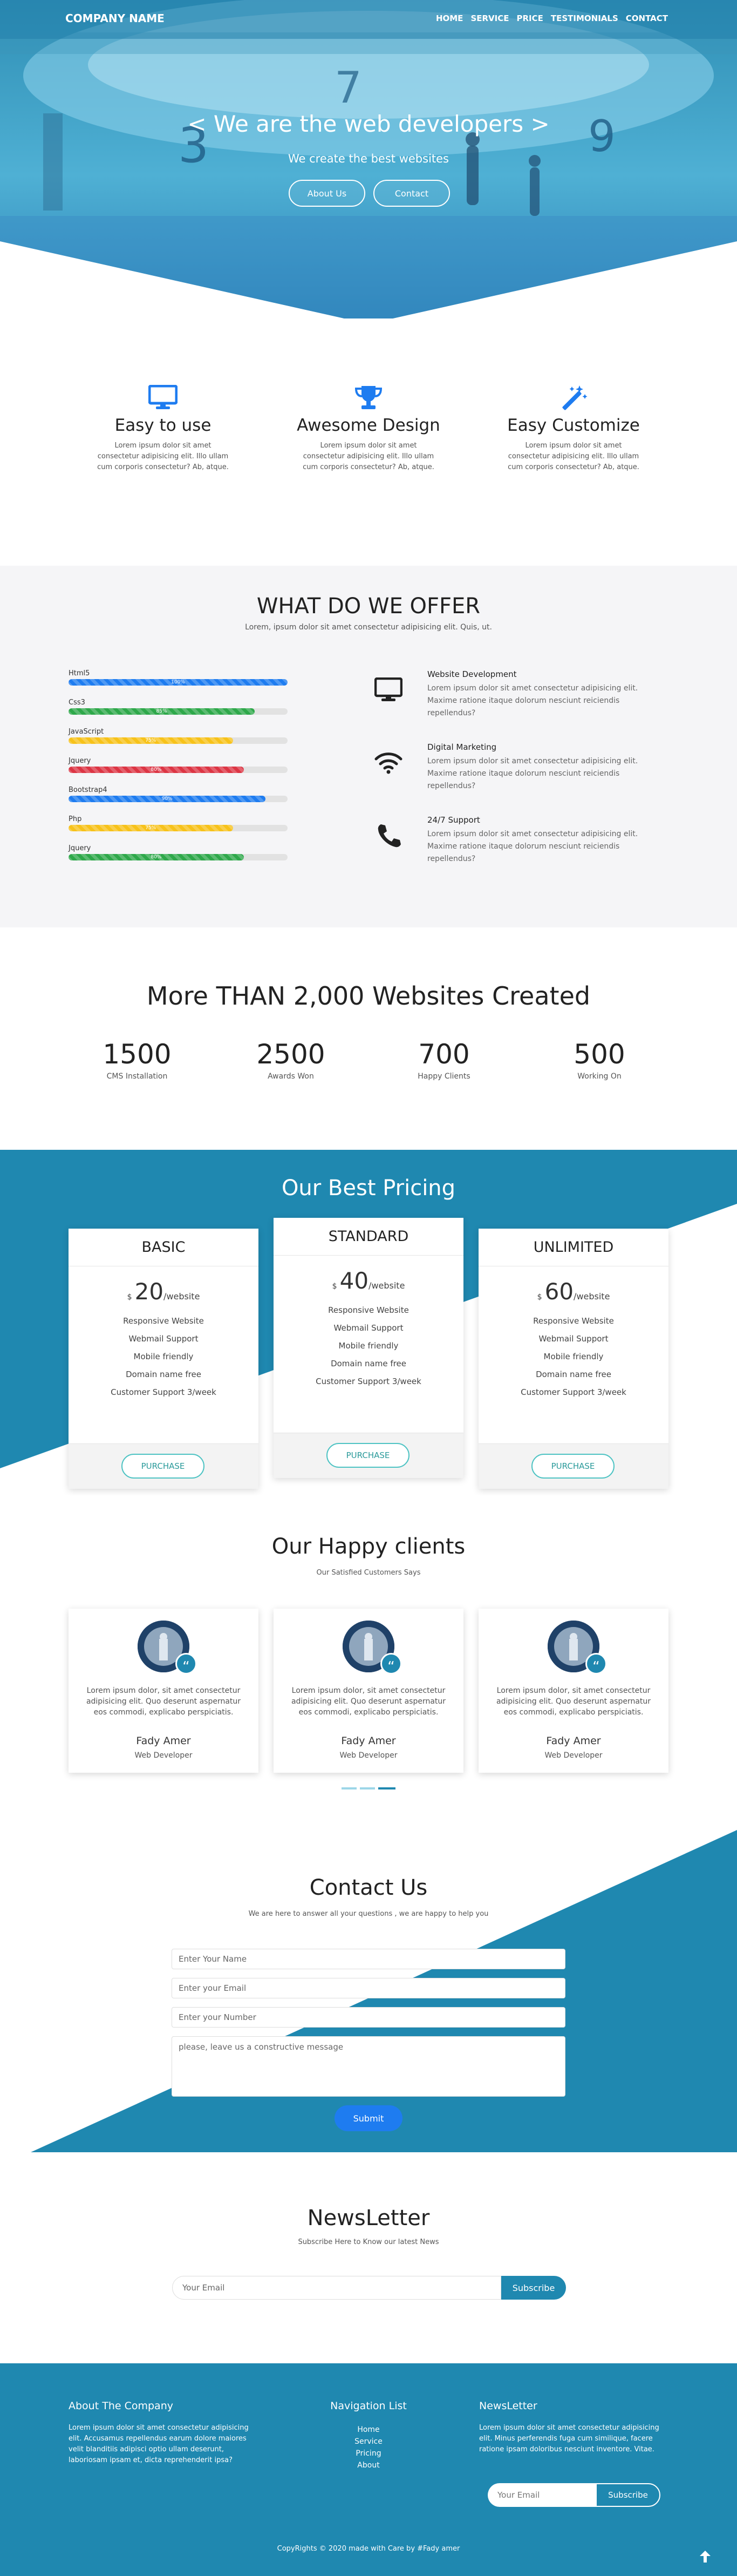 This screenshot has height=2576, width=737. Describe the element at coordinates (368, 1988) in the screenshot. I see `email-input: Enter your Email` at that location.